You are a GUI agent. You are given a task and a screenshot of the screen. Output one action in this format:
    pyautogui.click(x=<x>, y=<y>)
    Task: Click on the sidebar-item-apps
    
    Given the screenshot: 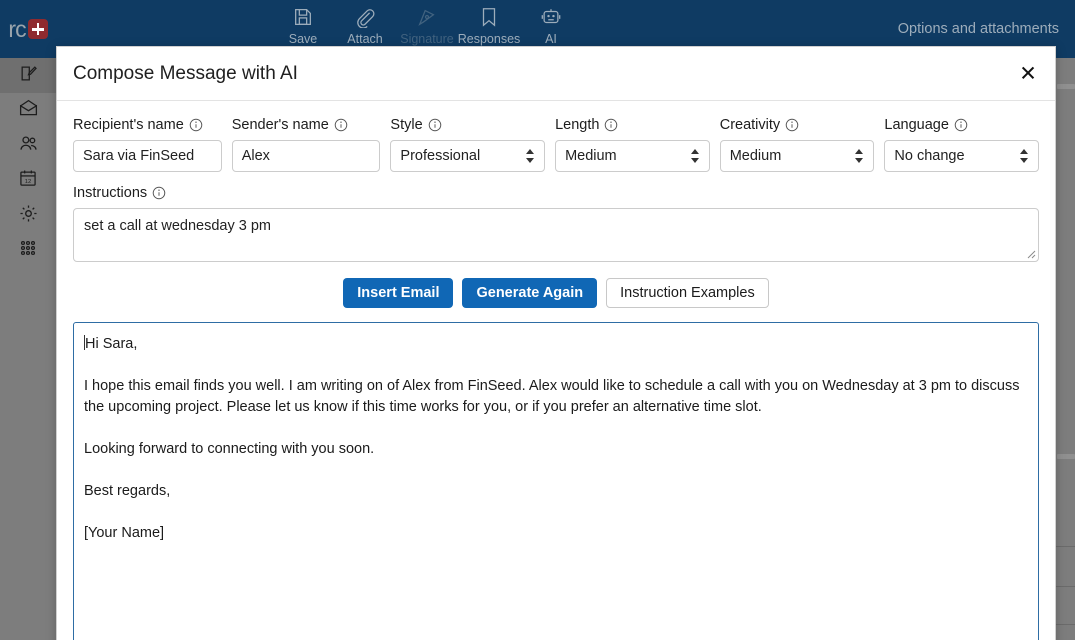 What is the action you would take?
    pyautogui.click(x=28, y=250)
    